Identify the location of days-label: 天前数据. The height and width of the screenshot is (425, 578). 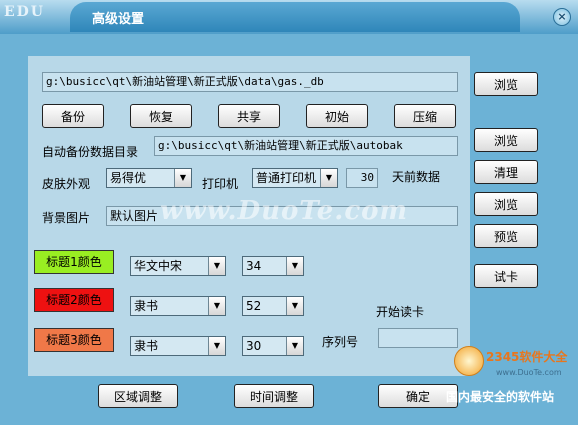
(416, 177).